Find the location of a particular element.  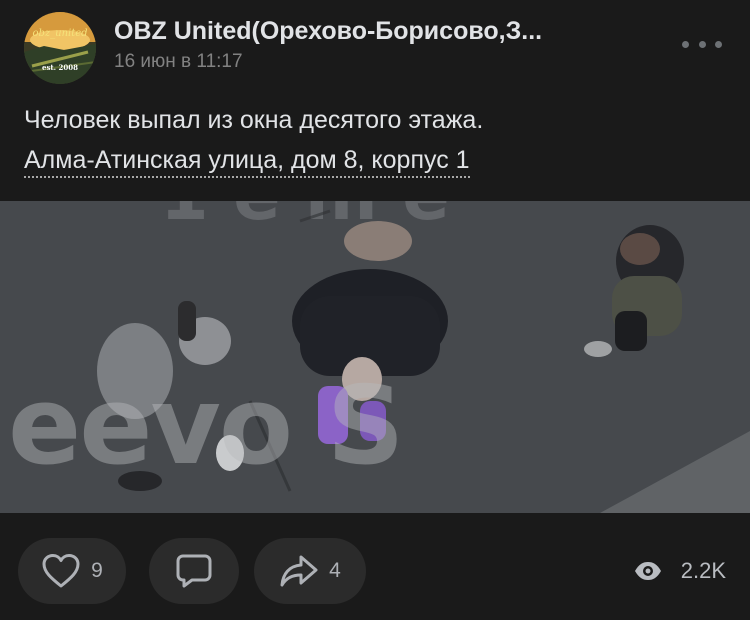

eye-icon is located at coordinates (647, 571).